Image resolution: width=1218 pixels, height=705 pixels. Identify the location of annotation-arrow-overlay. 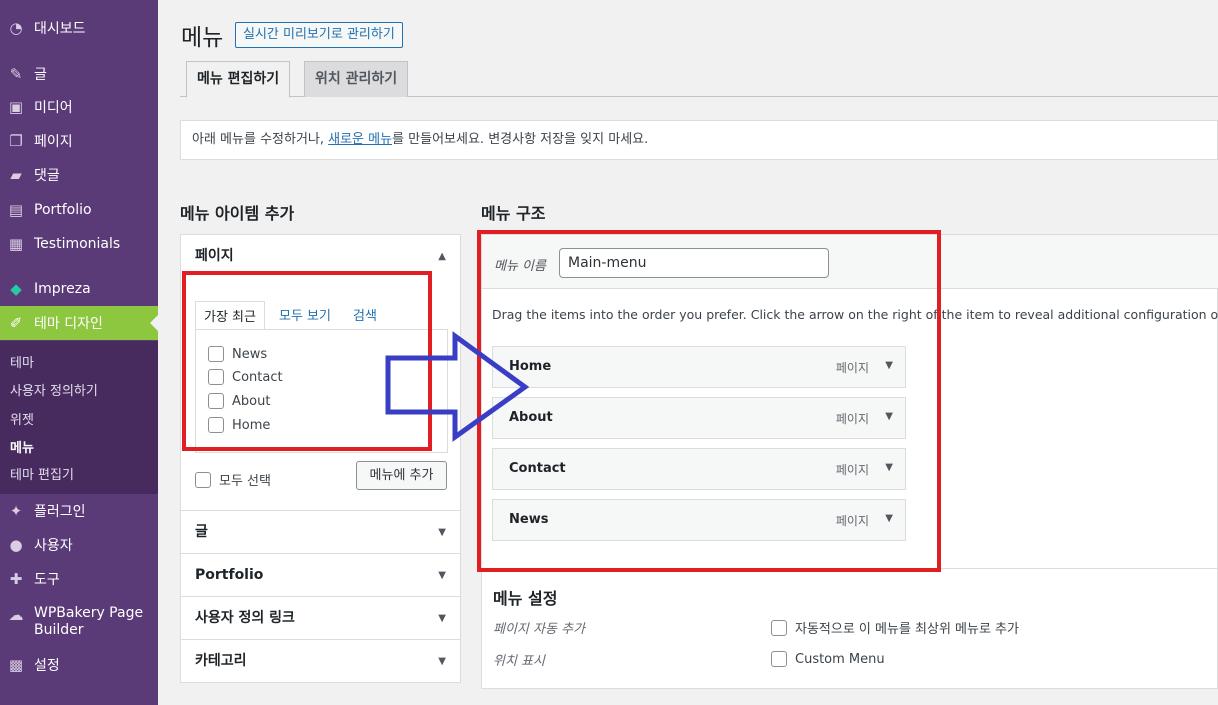
(457, 386).